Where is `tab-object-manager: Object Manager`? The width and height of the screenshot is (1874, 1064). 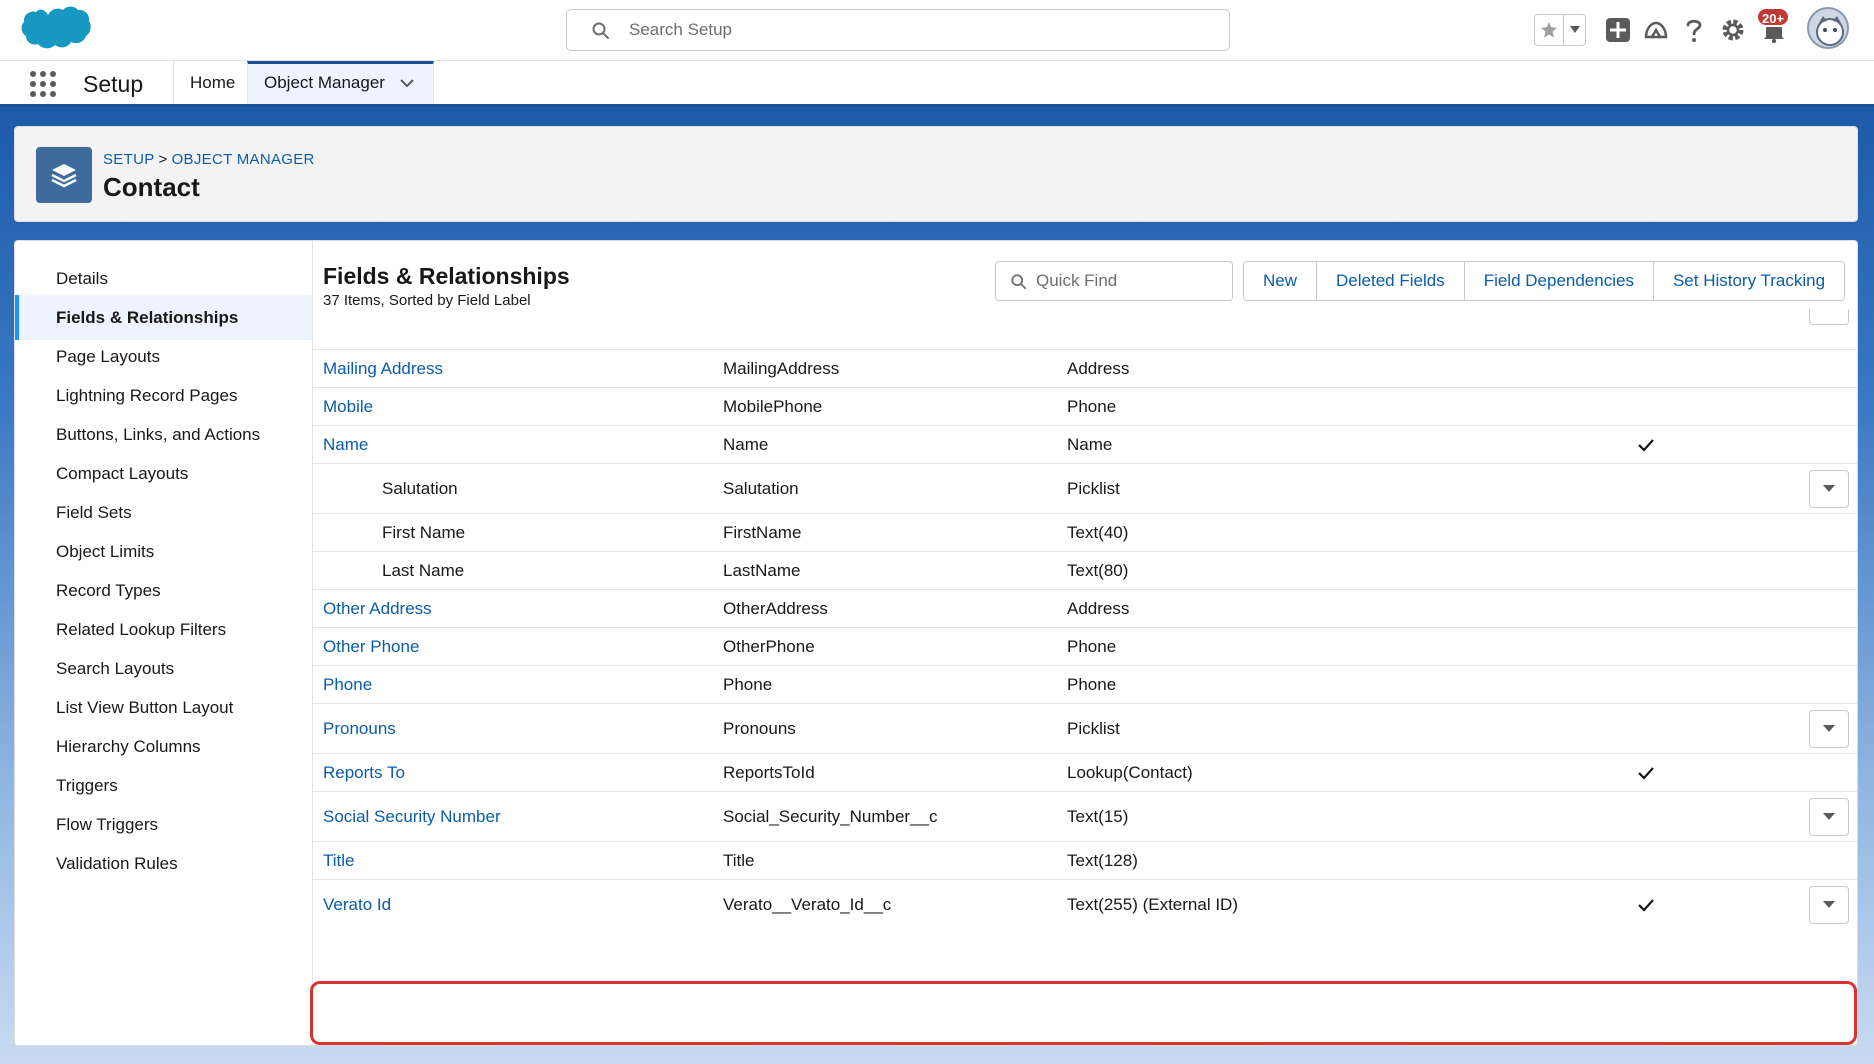 tab-object-manager: Object Manager is located at coordinates (340, 82).